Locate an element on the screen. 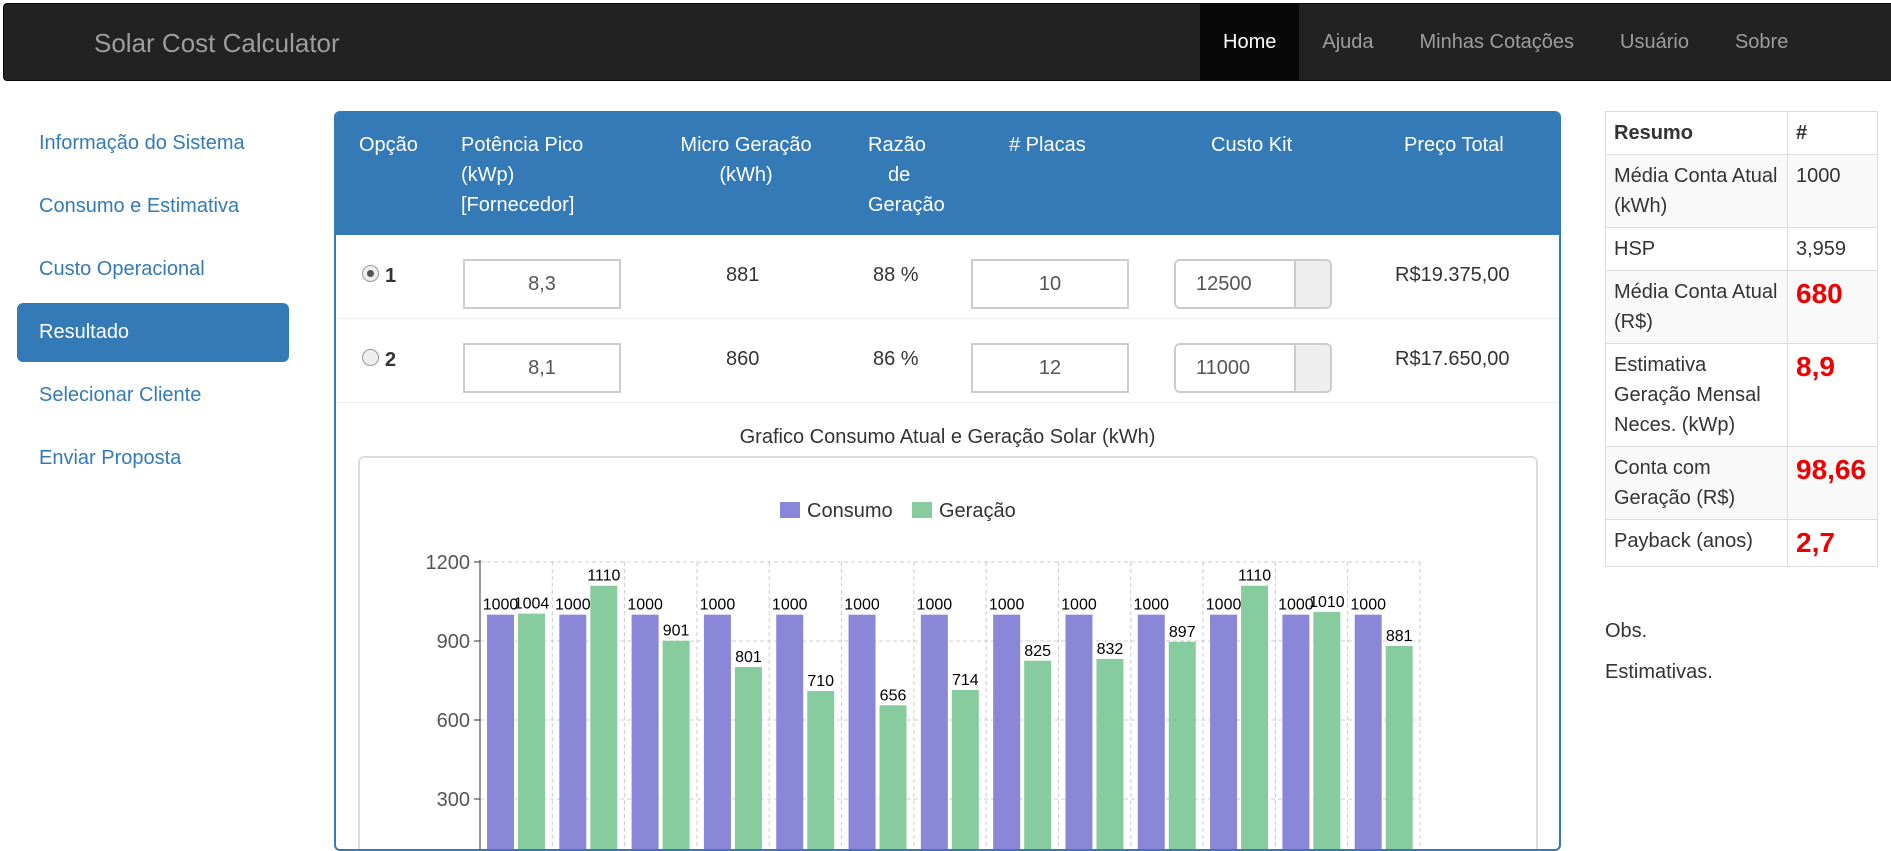  micro-geracao-value: 860 is located at coordinates (743, 359).